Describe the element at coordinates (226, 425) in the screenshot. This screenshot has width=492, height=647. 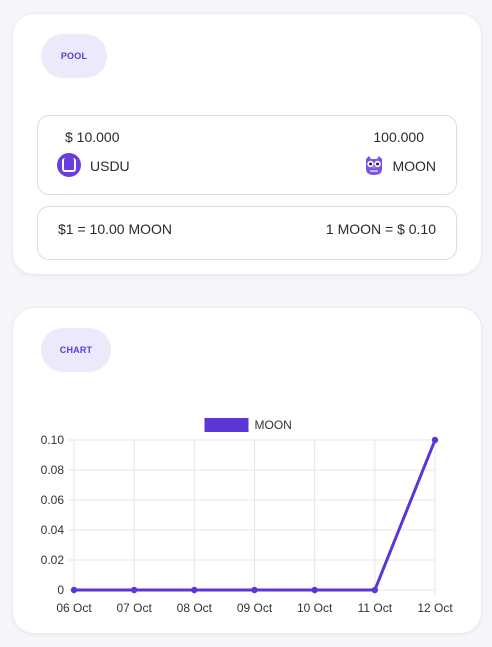
I see `legend-swatch` at that location.